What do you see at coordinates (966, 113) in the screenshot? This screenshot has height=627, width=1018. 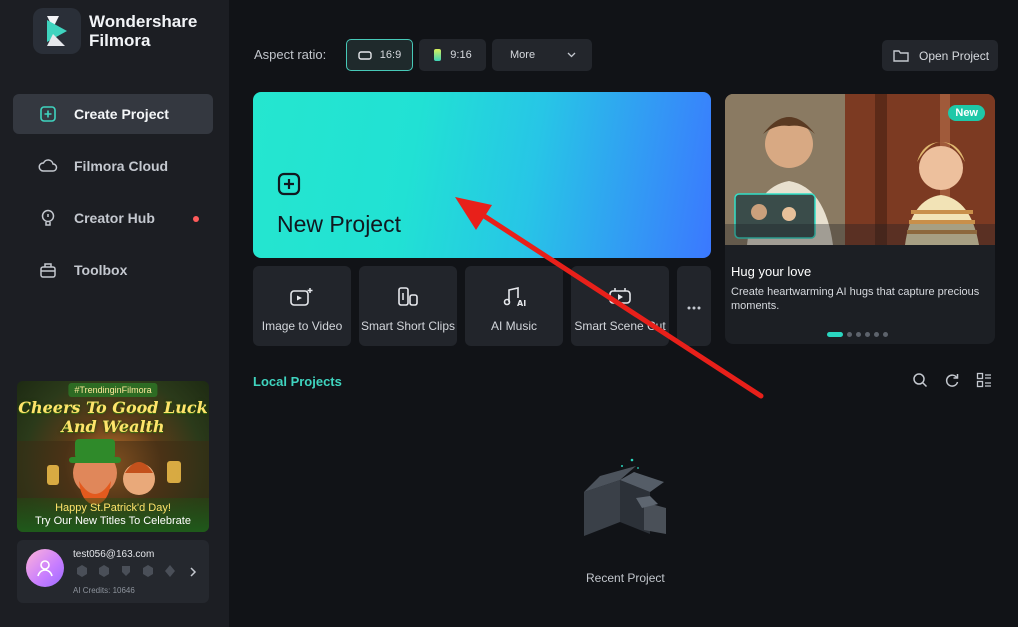 I see `new-badge: New` at bounding box center [966, 113].